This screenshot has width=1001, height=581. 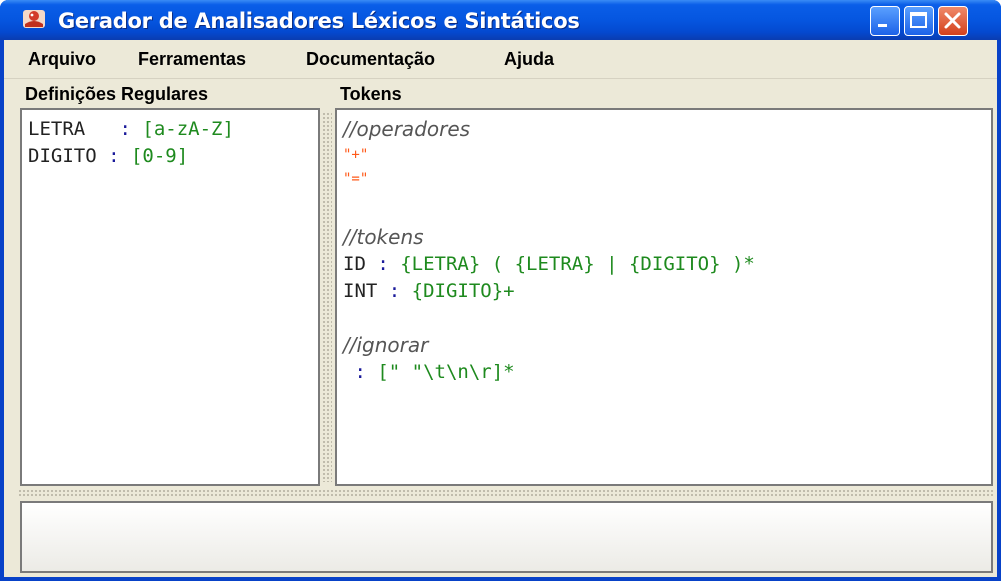 I want to click on token-name: INT, so click(x=360, y=291).